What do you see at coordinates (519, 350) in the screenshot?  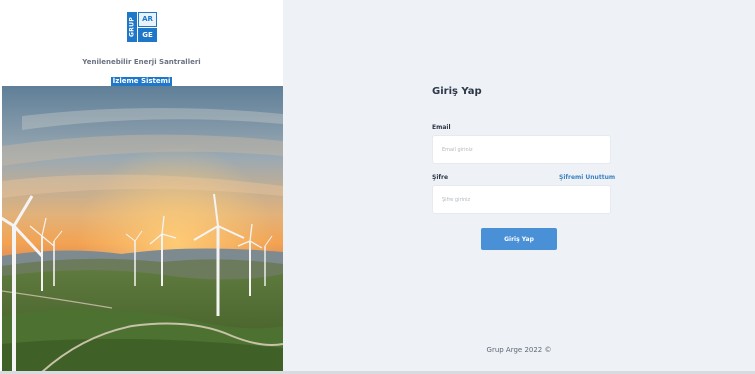 I see `footer-copyright: Grup Arge 2022 ©` at bounding box center [519, 350].